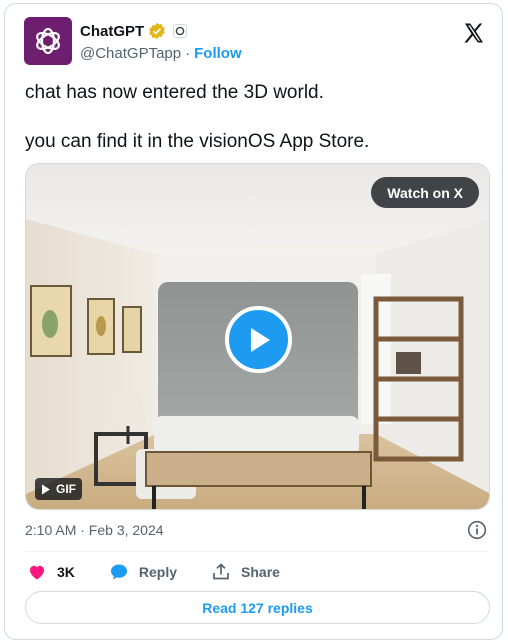 This screenshot has width=508, height=644. I want to click on reply-action: Reply, so click(143, 572).